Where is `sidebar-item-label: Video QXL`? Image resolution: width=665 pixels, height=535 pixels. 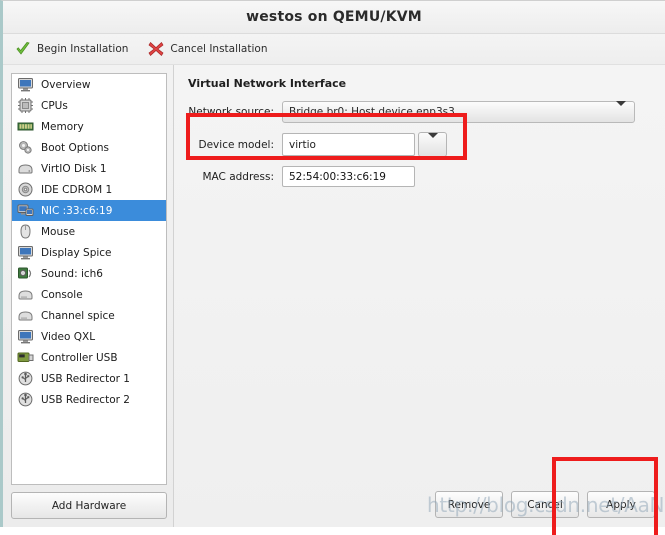
sidebar-item-label: Video QXL is located at coordinates (68, 336).